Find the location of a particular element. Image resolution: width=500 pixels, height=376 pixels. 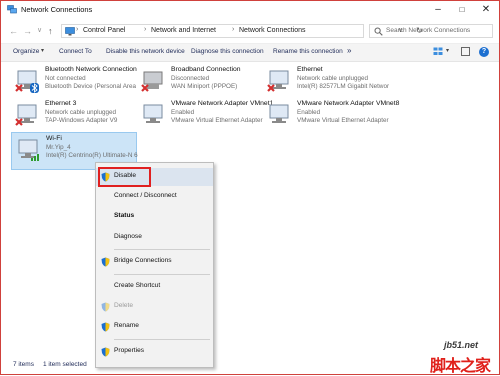

search-icon is located at coordinates (378, 31).